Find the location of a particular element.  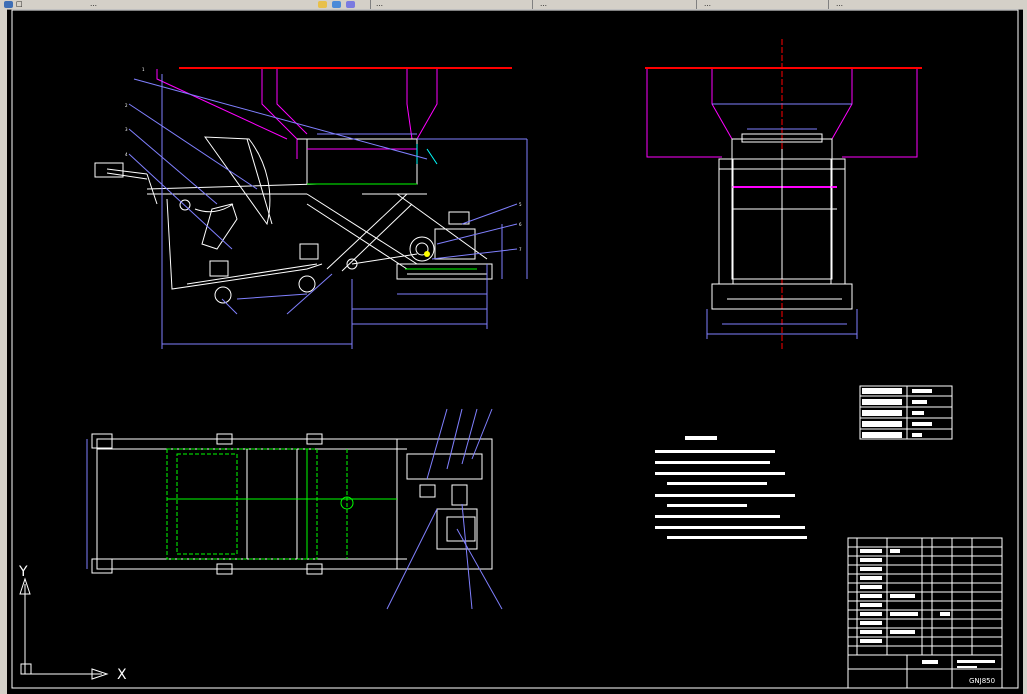

lock-icon is located at coordinates (350, 4).